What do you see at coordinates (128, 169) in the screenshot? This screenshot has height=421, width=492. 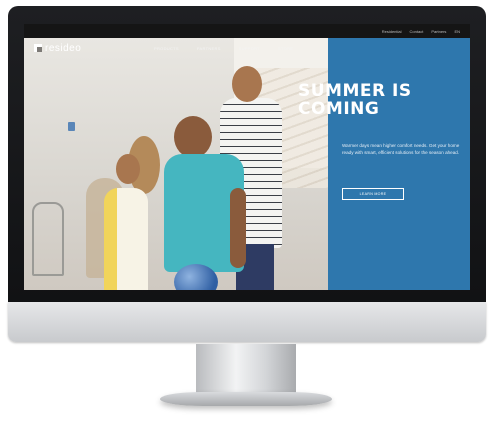 I see `girl-head` at bounding box center [128, 169].